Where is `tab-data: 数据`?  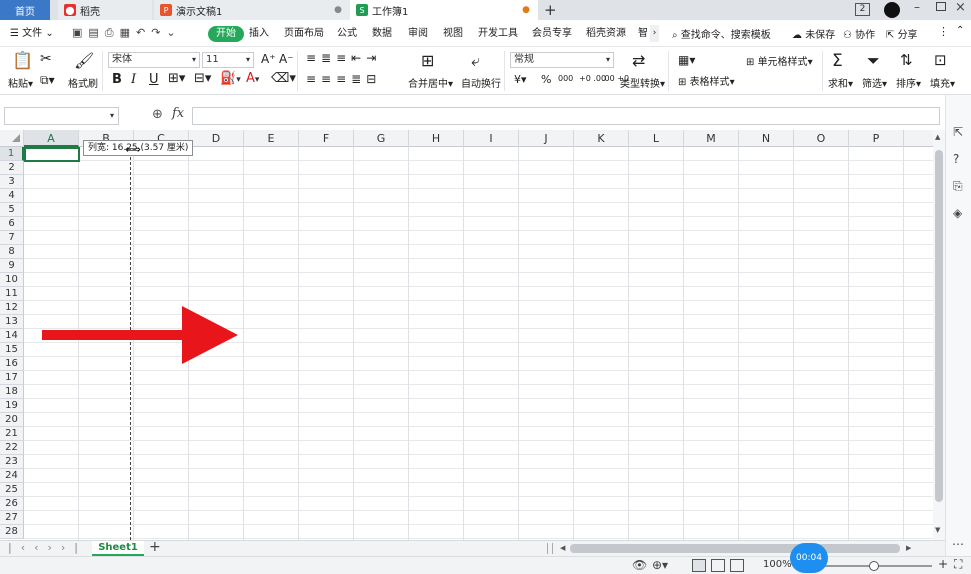
tab-data: 数据 is located at coordinates (382, 34).